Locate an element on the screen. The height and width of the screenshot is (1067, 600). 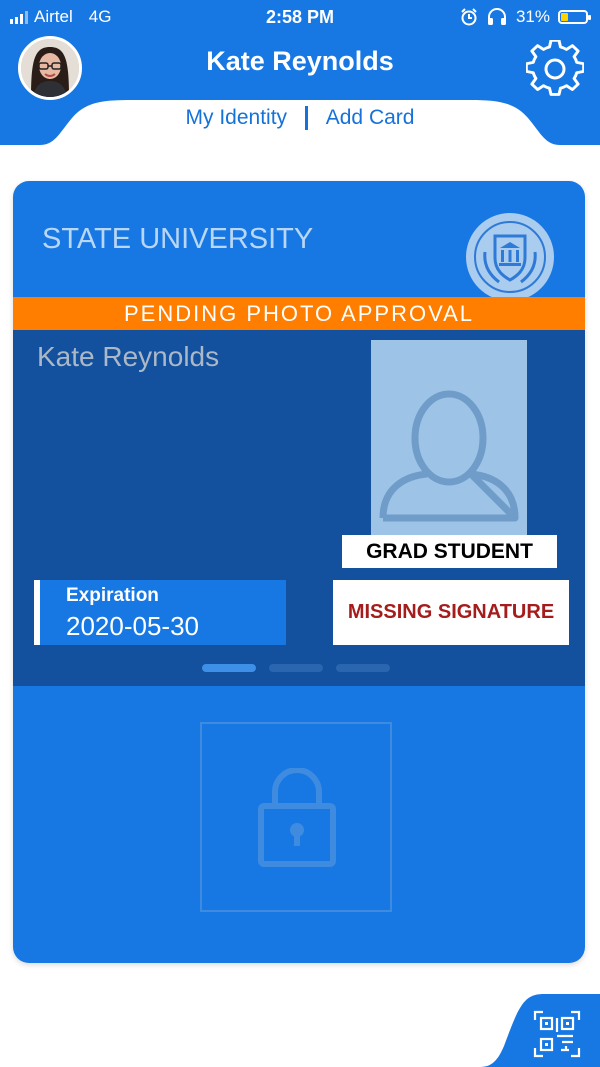
status-right: 31% is located at coordinates (525, 17).